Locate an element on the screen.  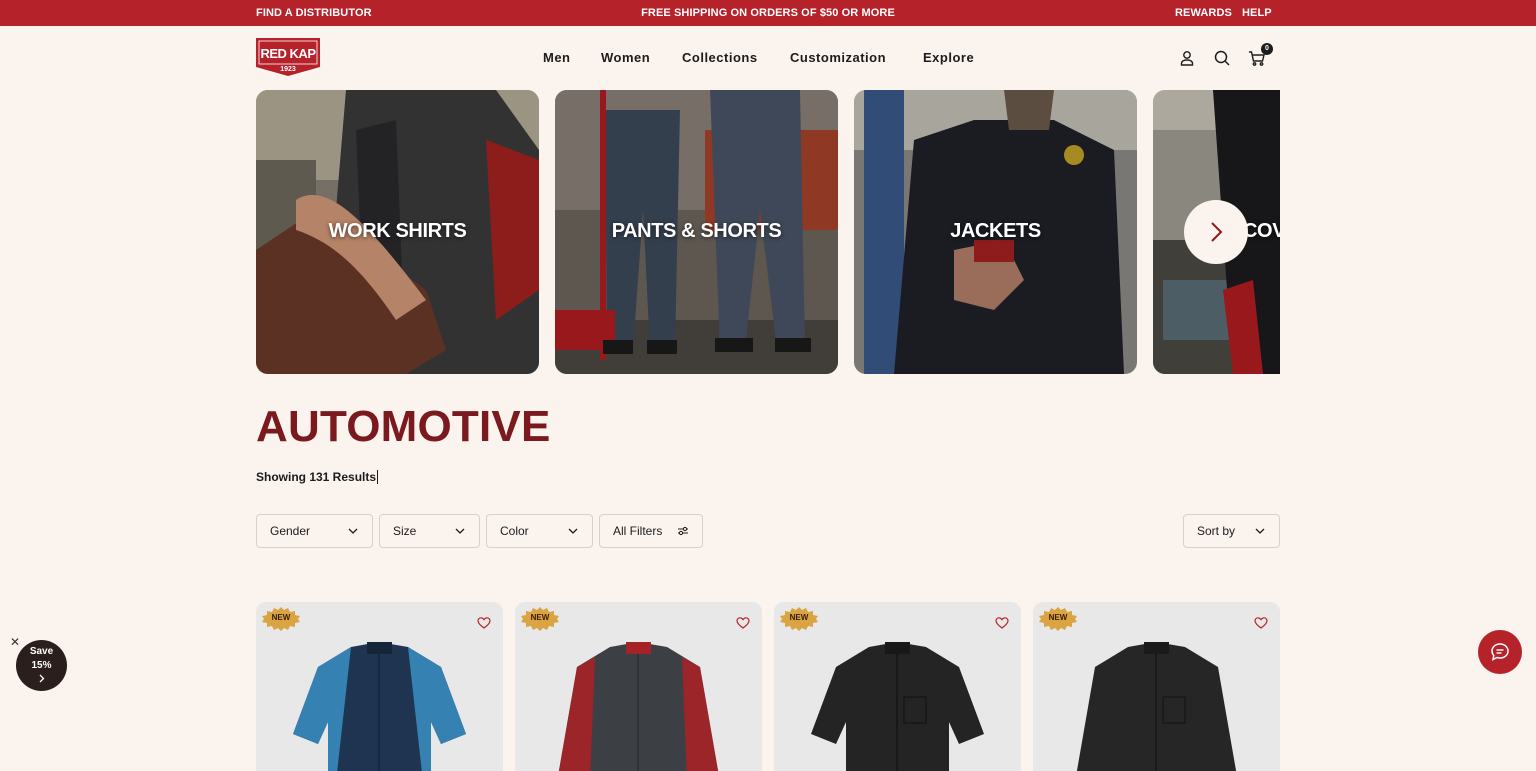
sort-by-dropdown: Sort by is located at coordinates (1231, 531).